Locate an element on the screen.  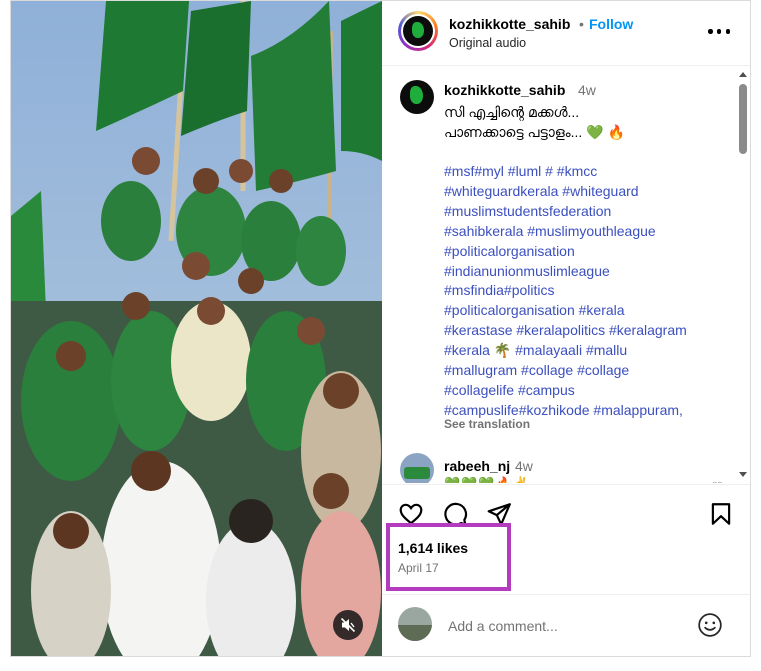
author-avatar is located at coordinates (418, 31).